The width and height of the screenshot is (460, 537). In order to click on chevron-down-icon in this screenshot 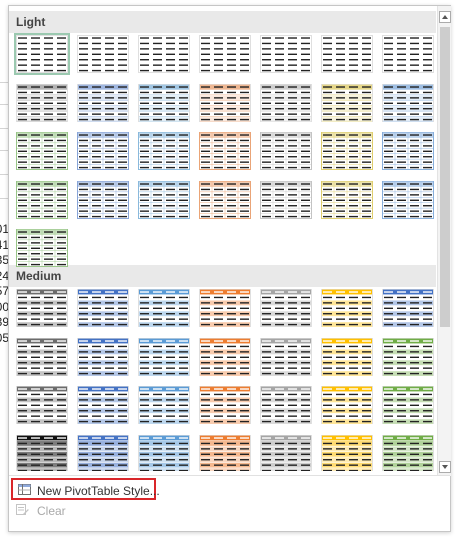, I will do `click(445, 467)`.